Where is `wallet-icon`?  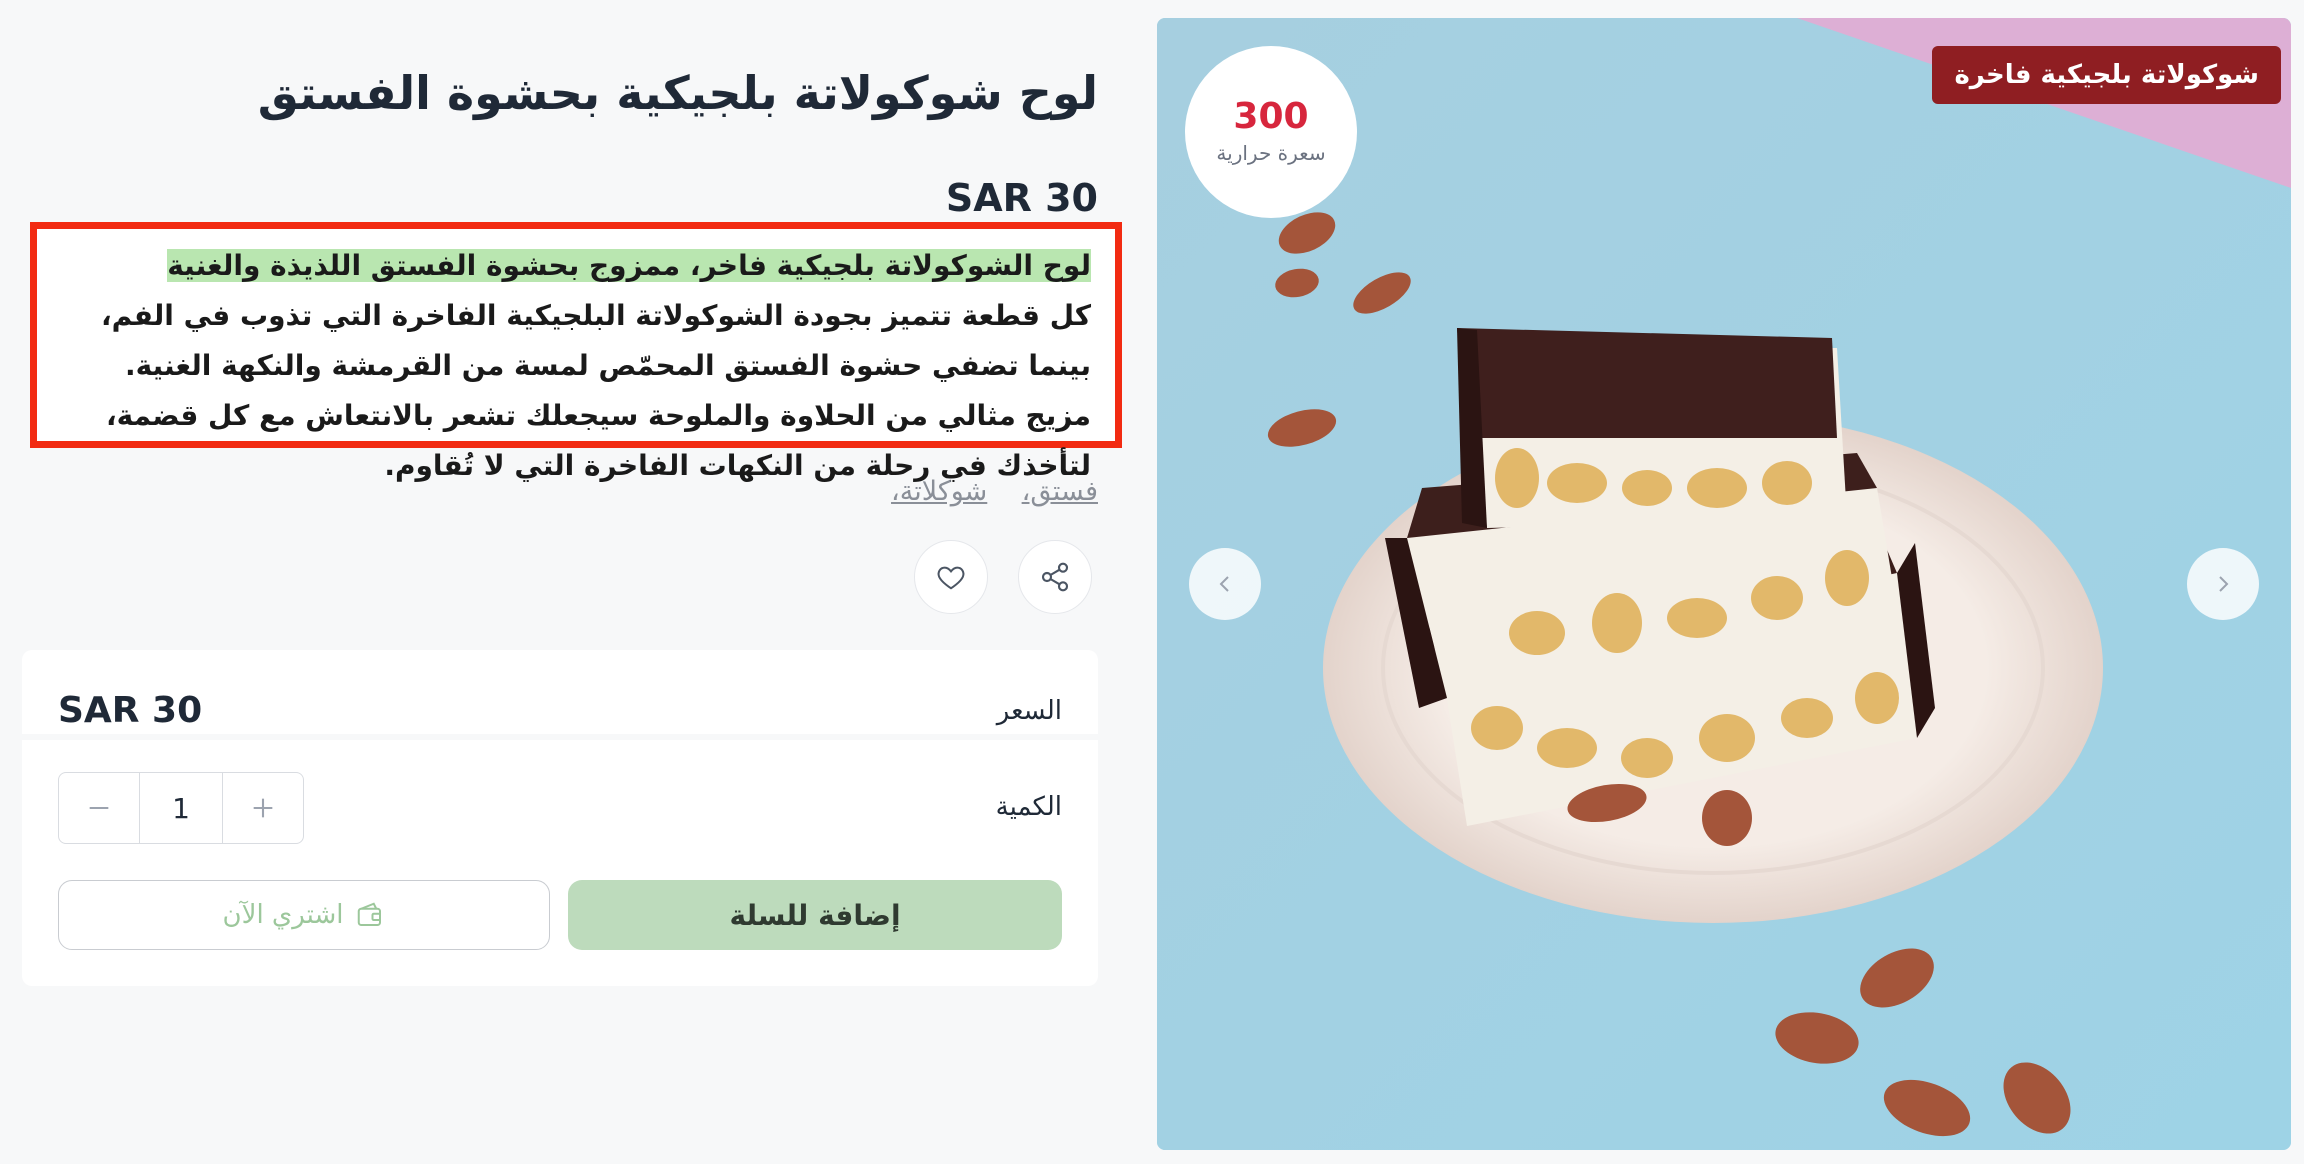 wallet-icon is located at coordinates (370, 914).